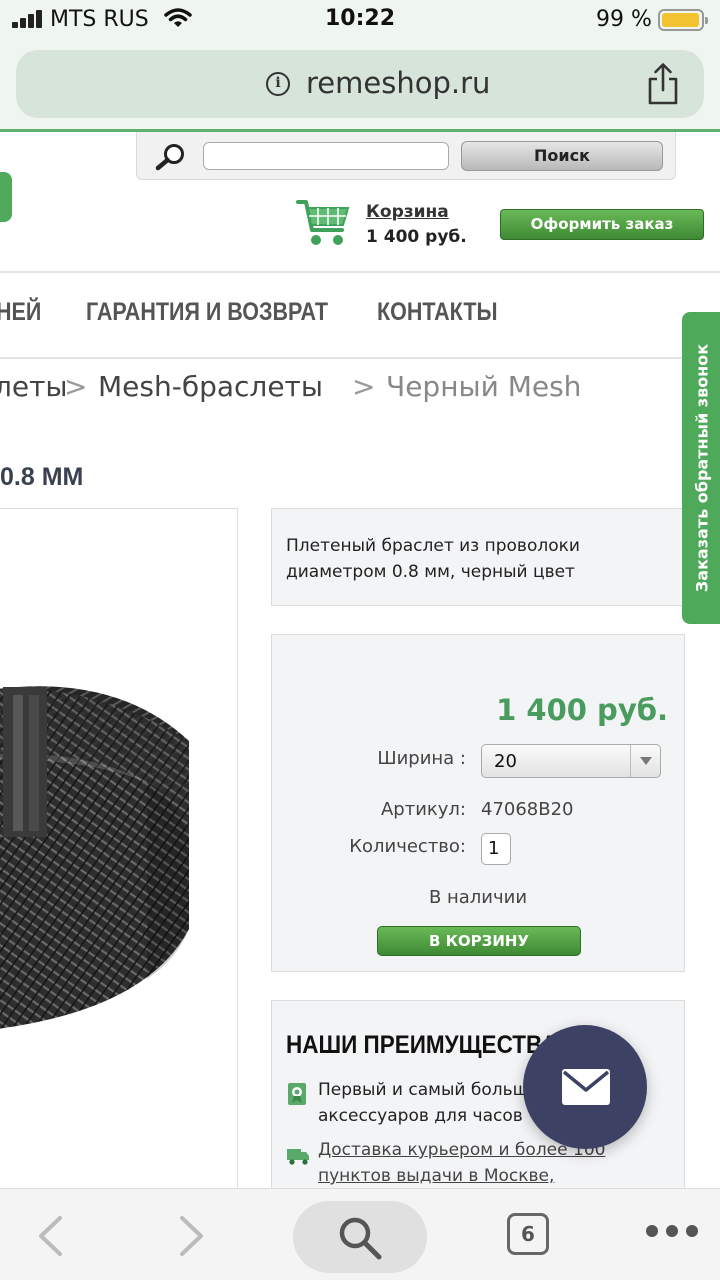 The image size is (720, 1280). I want to click on breadcrumb-item: леты, so click(34, 386).